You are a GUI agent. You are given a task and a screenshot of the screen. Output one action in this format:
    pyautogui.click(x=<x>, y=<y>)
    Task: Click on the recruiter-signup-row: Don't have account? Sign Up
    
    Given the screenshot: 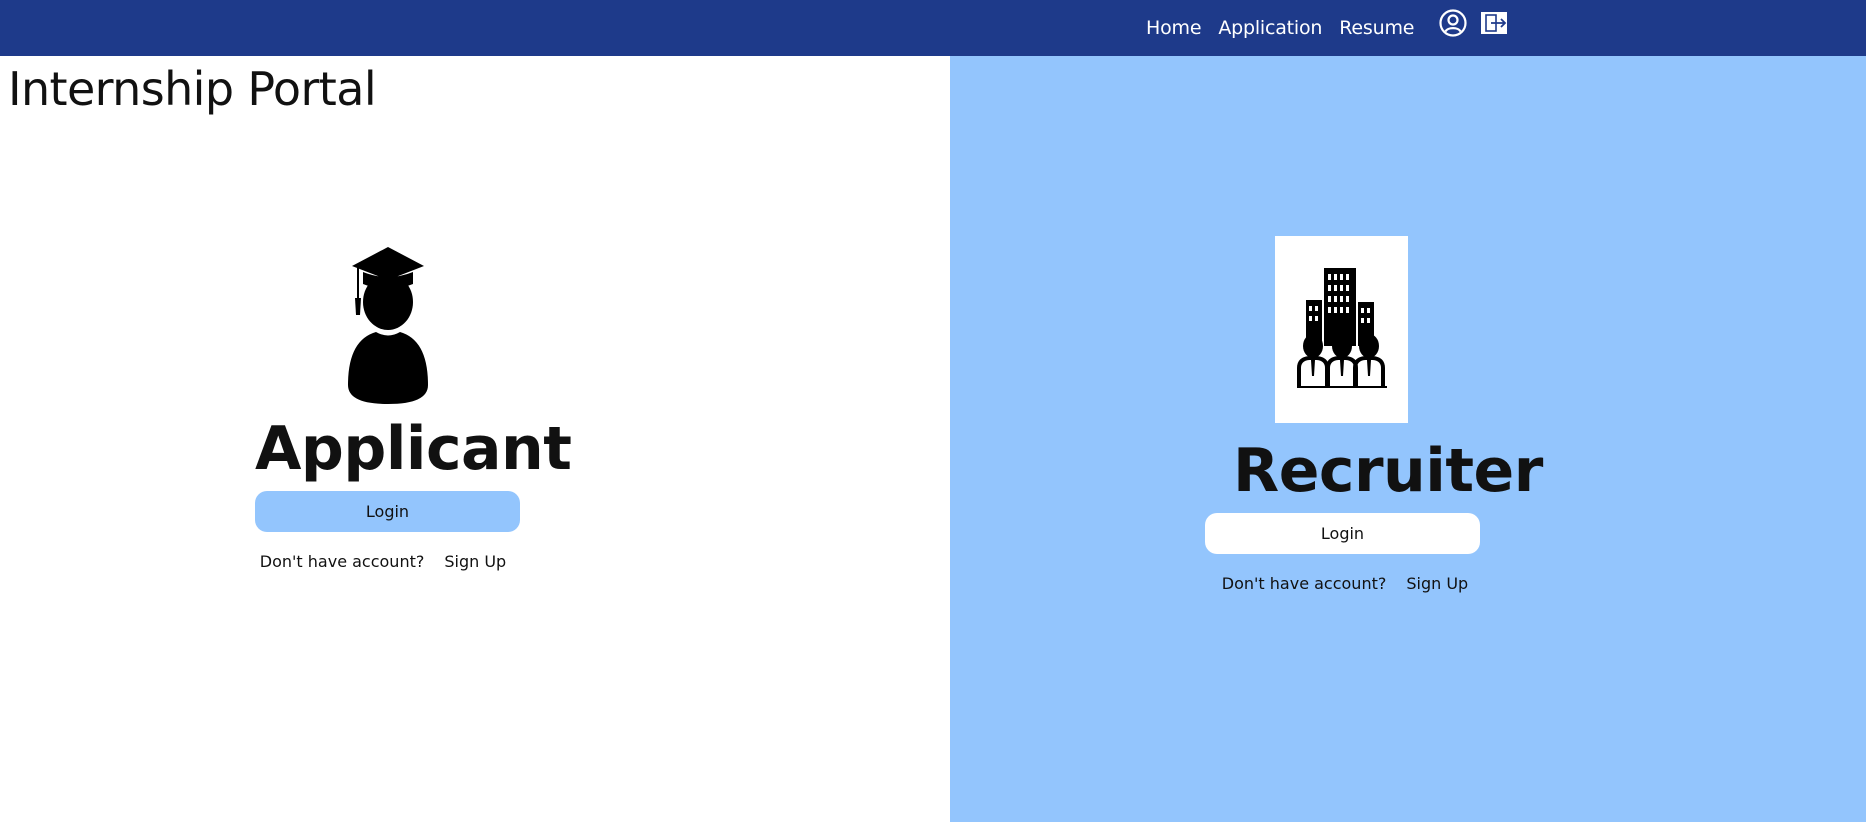 What is the action you would take?
    pyautogui.click(x=1345, y=583)
    